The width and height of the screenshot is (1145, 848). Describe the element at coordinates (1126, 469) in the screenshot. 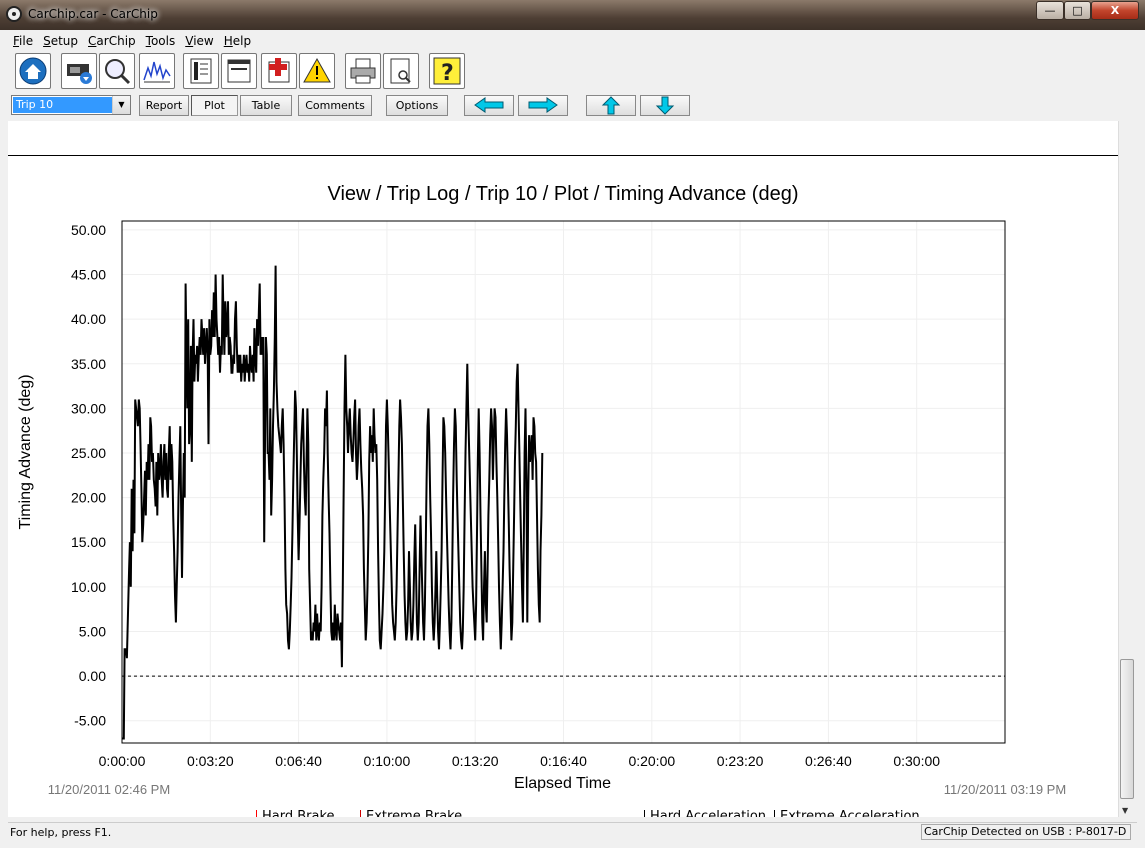

I see `vertical-scrollbar: ▼` at that location.